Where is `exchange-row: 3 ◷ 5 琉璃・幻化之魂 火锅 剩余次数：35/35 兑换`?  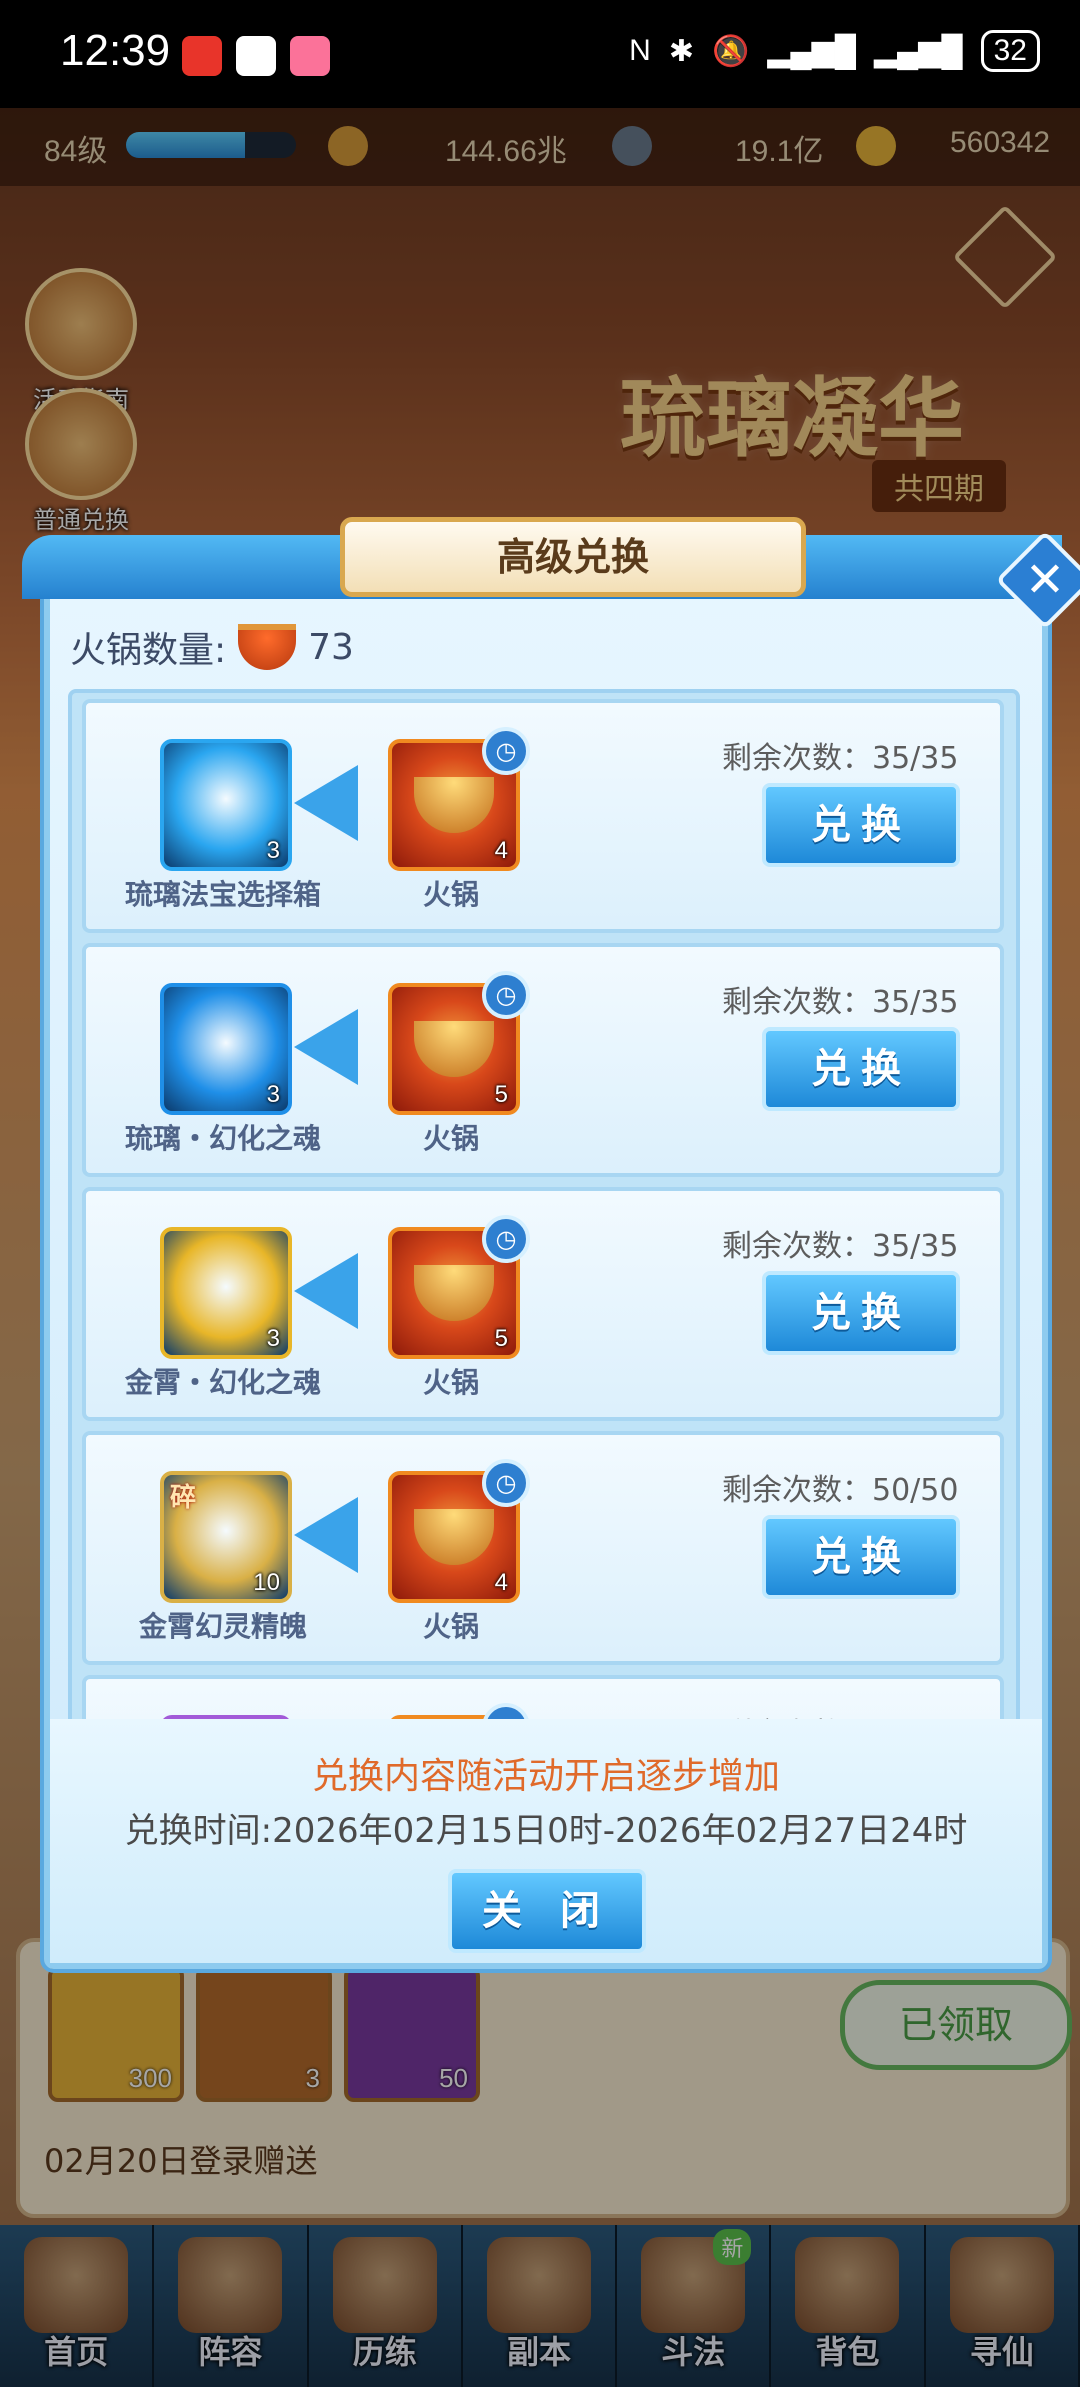 exchange-row: 3 ◷ 5 琉璃・幻化之魂 火锅 剩余次数：35/35 兑换 is located at coordinates (543, 1060).